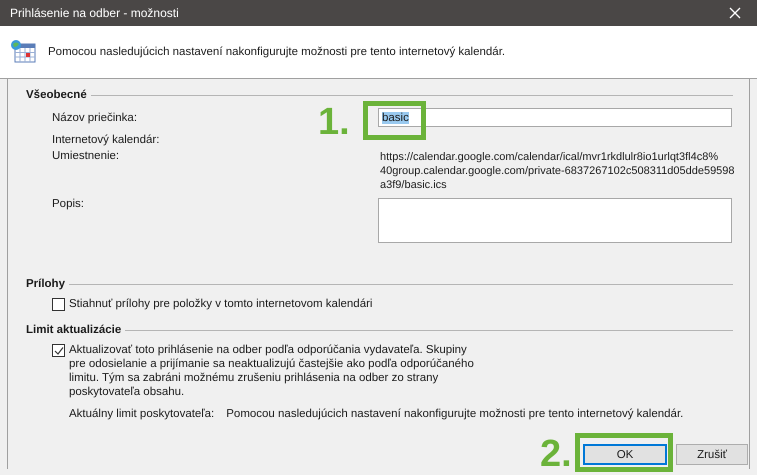 The width and height of the screenshot is (757, 475). I want to click on field-label: Umiestnenie:, so click(85, 156).